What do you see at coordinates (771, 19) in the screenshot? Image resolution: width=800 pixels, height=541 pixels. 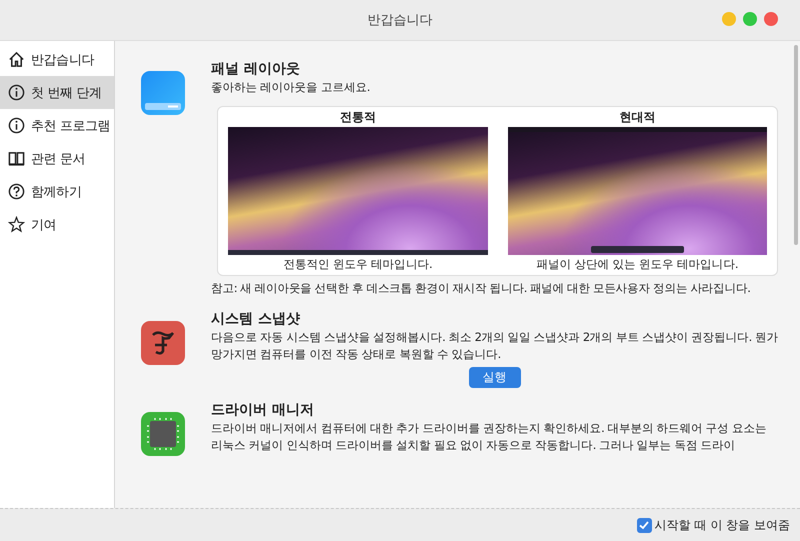 I see `close-button` at bounding box center [771, 19].